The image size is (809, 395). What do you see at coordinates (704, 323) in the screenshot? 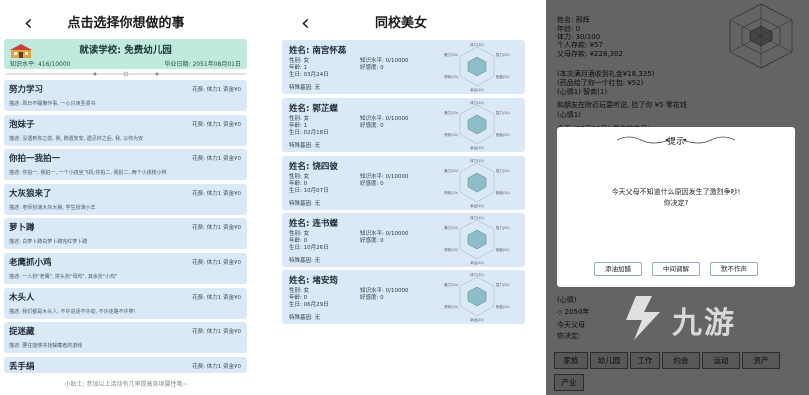
I see `watermark-text: 九游` at bounding box center [704, 323].